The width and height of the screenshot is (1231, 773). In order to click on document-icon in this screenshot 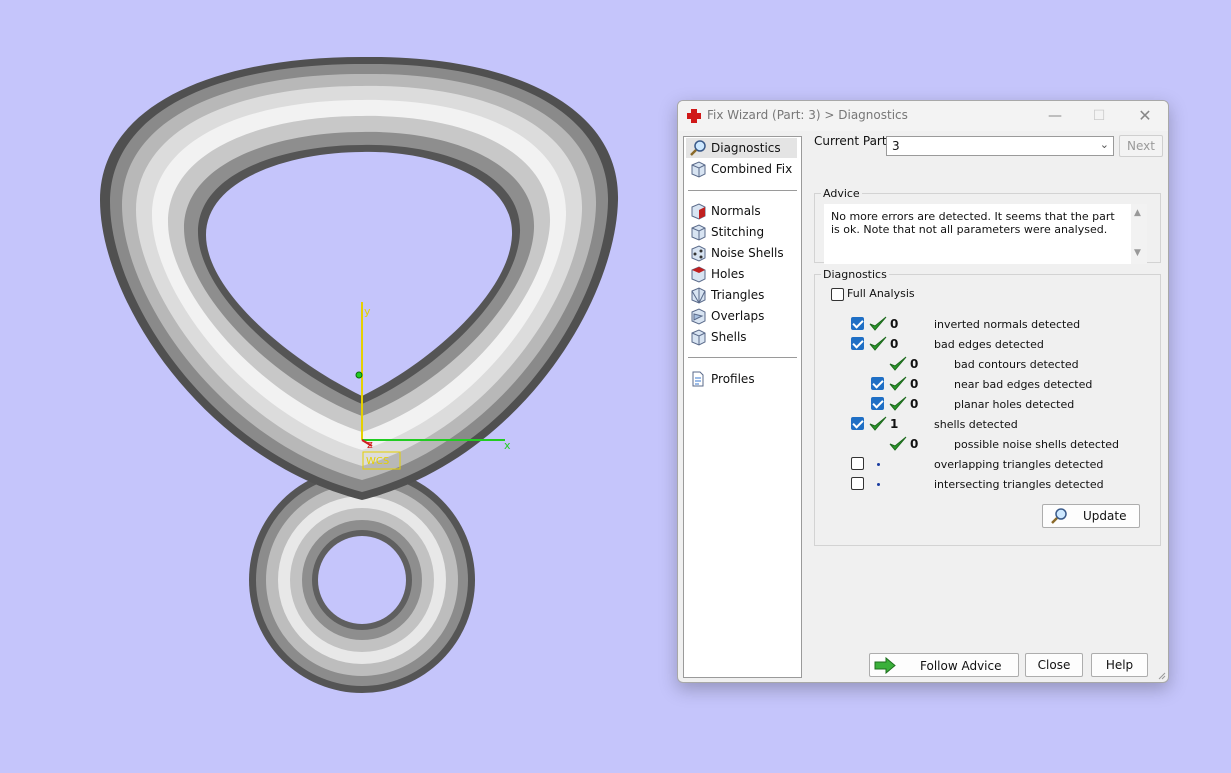, I will do `click(698, 379)`.